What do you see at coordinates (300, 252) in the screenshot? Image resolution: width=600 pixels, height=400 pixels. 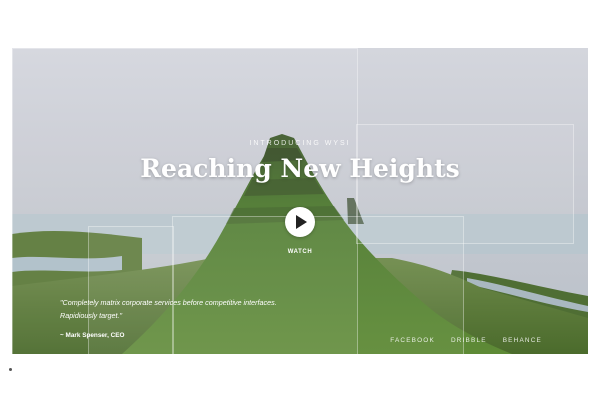 I see `watch-link: WATCH` at bounding box center [300, 252].